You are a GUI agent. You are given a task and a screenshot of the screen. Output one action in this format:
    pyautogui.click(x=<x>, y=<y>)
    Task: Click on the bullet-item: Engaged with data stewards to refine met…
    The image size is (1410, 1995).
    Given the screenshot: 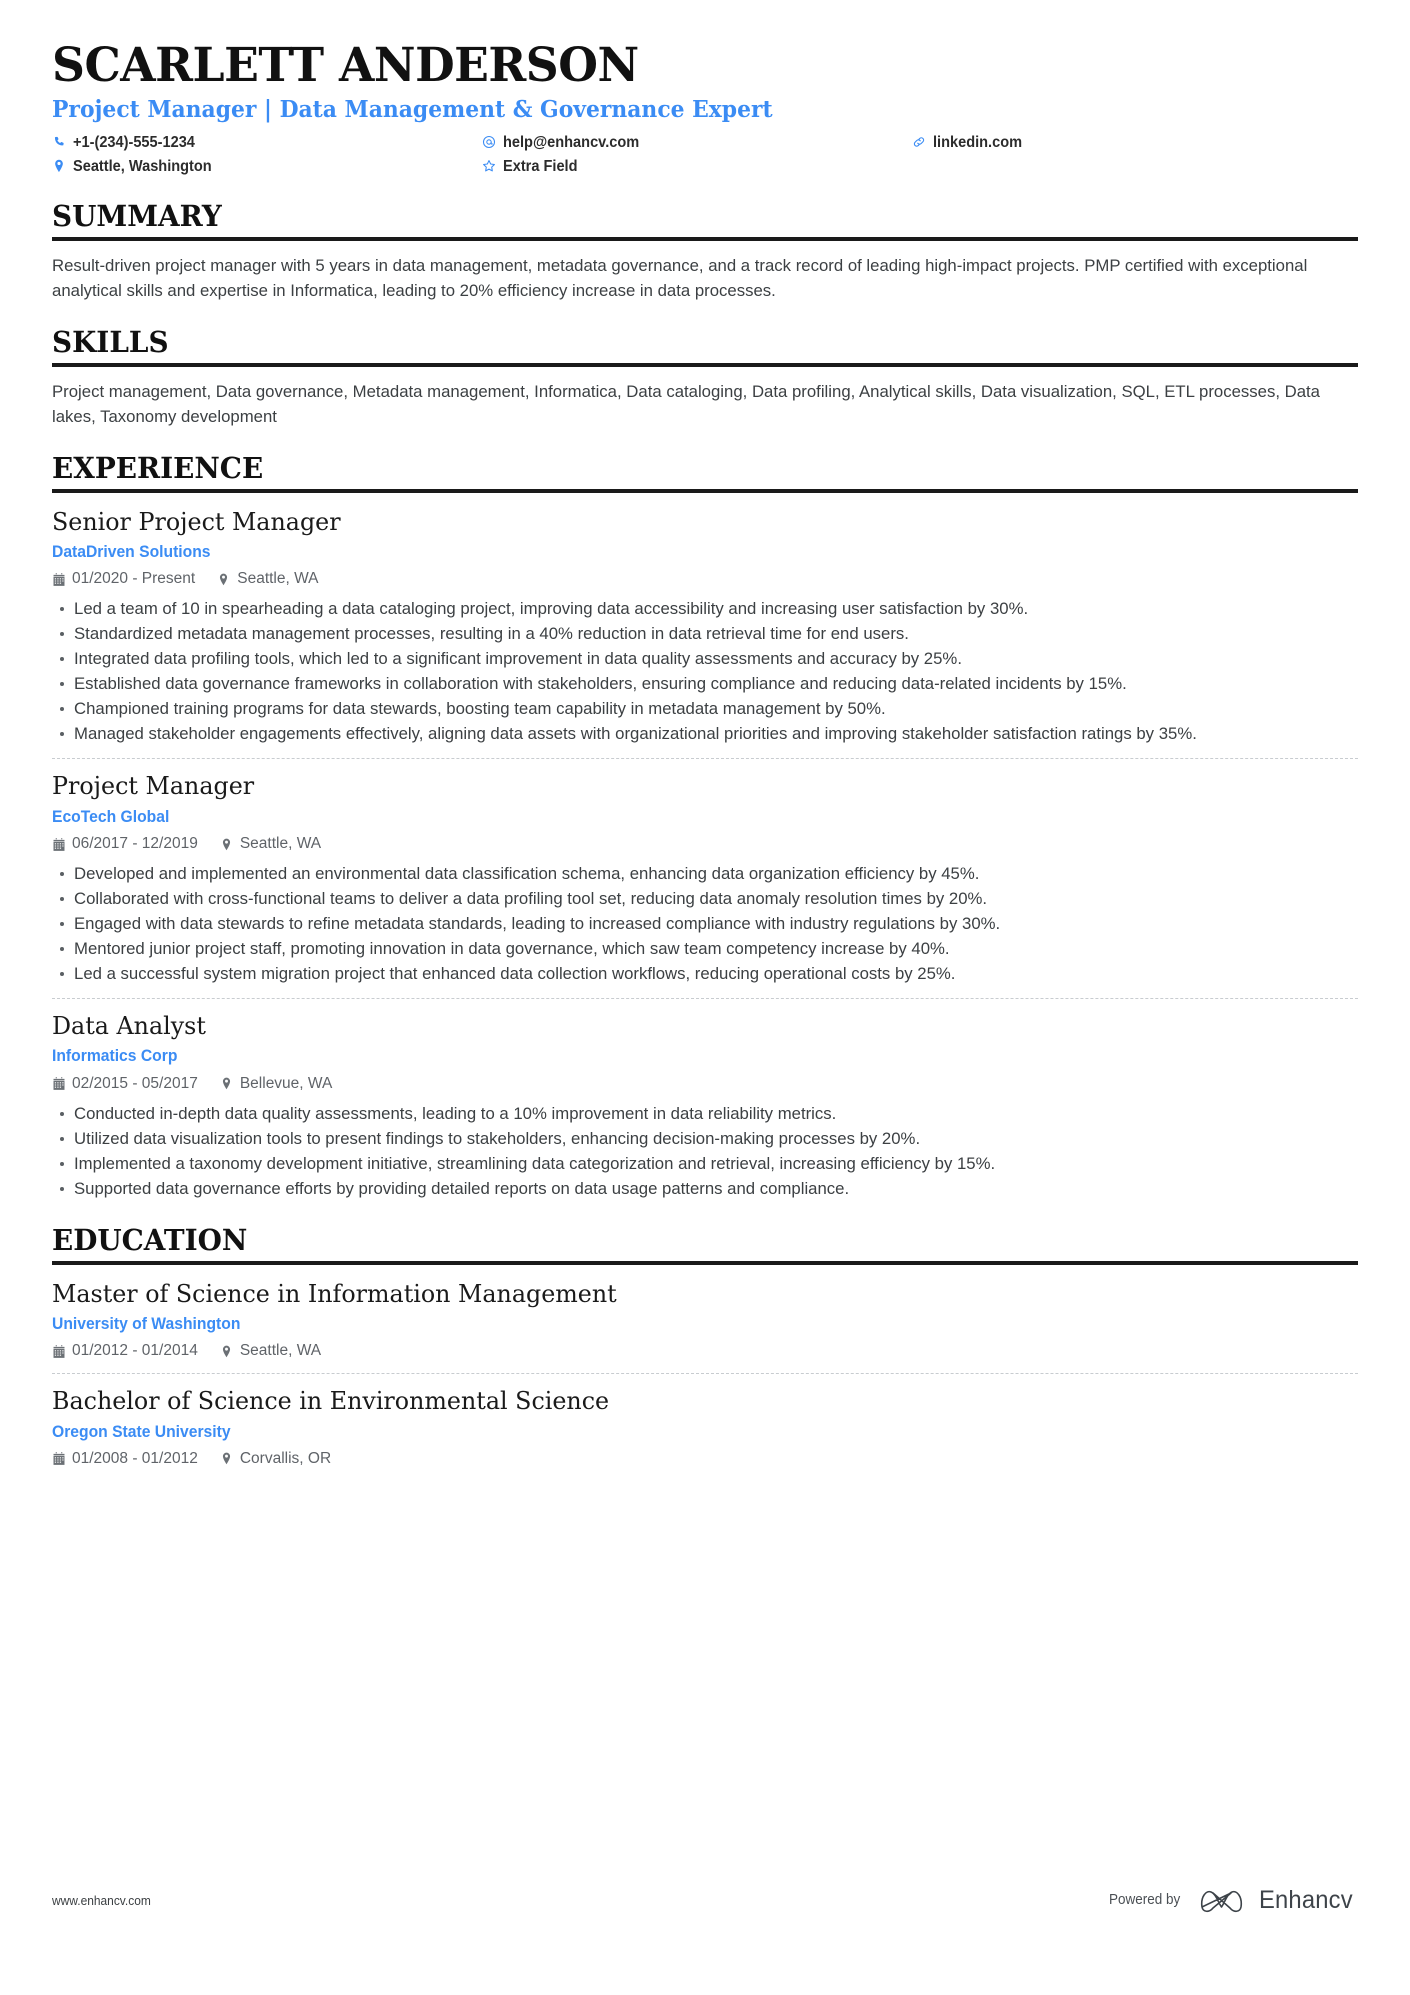 What is the action you would take?
    pyautogui.click(x=705, y=923)
    